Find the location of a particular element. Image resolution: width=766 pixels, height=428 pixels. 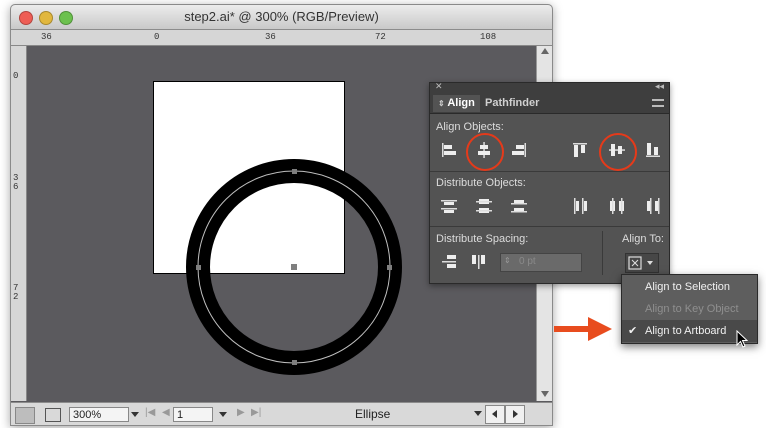

vertical-align-top-icon is located at coordinates (580, 150).